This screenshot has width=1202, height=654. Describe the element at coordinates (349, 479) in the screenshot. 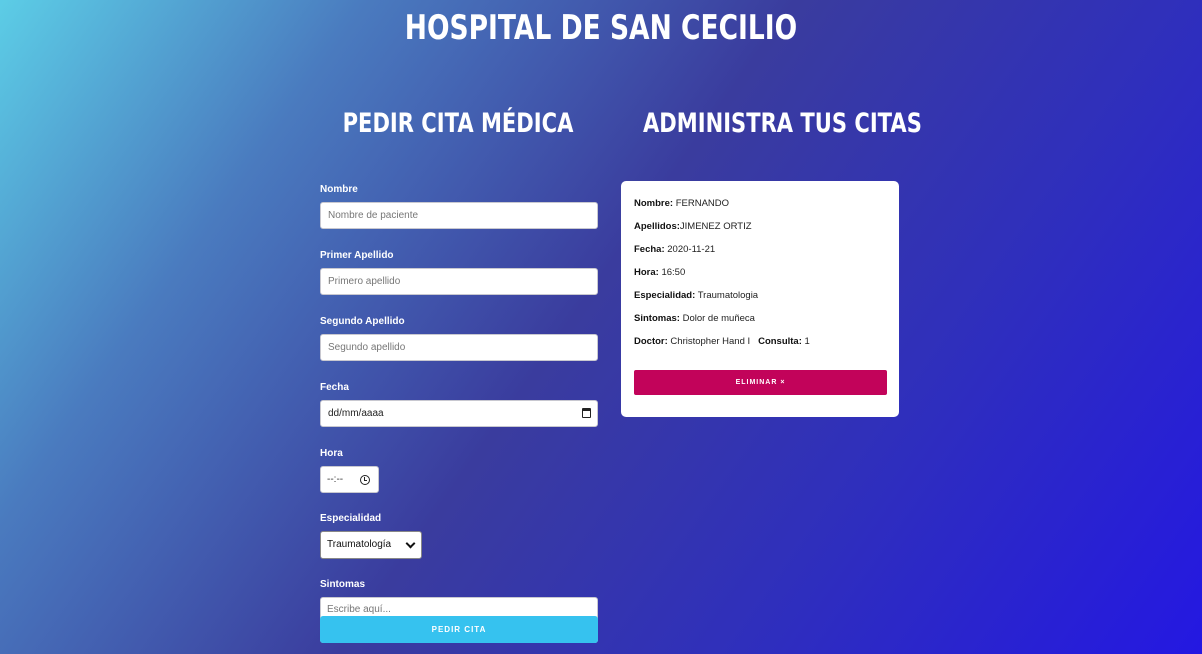

I see `hora-input: --:--` at that location.